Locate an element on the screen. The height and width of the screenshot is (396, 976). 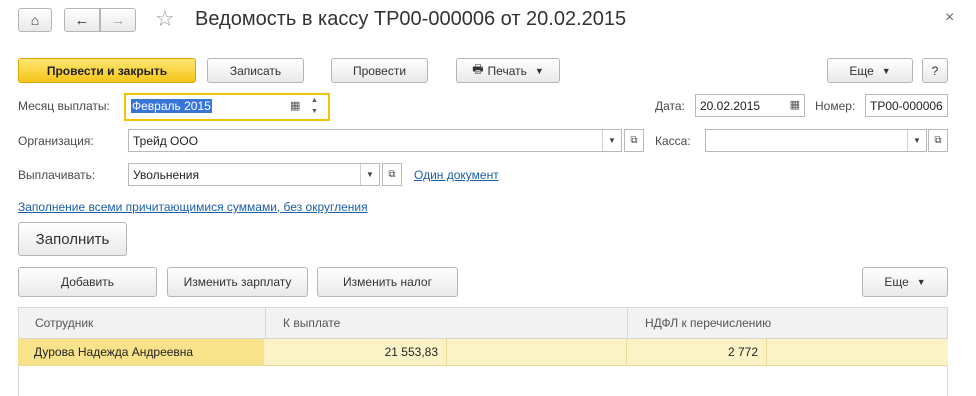
change-tax-button: Изменить налог is located at coordinates (387, 282).